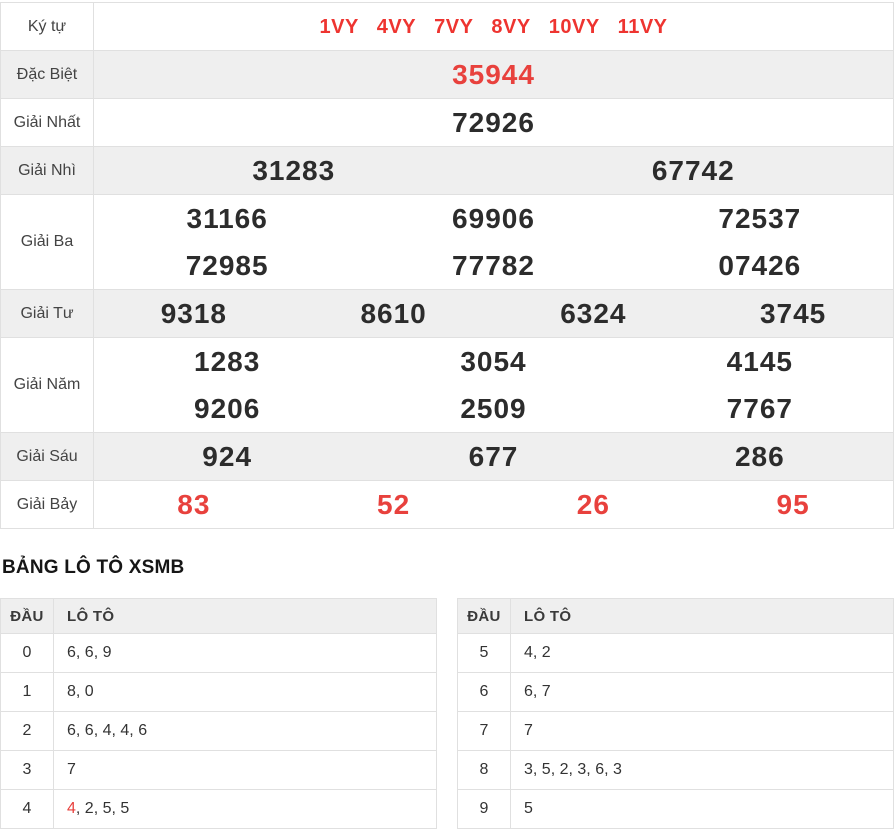 This screenshot has width=894, height=837. What do you see at coordinates (27, 809) in the screenshot?
I see `loto-dau: 4` at bounding box center [27, 809].